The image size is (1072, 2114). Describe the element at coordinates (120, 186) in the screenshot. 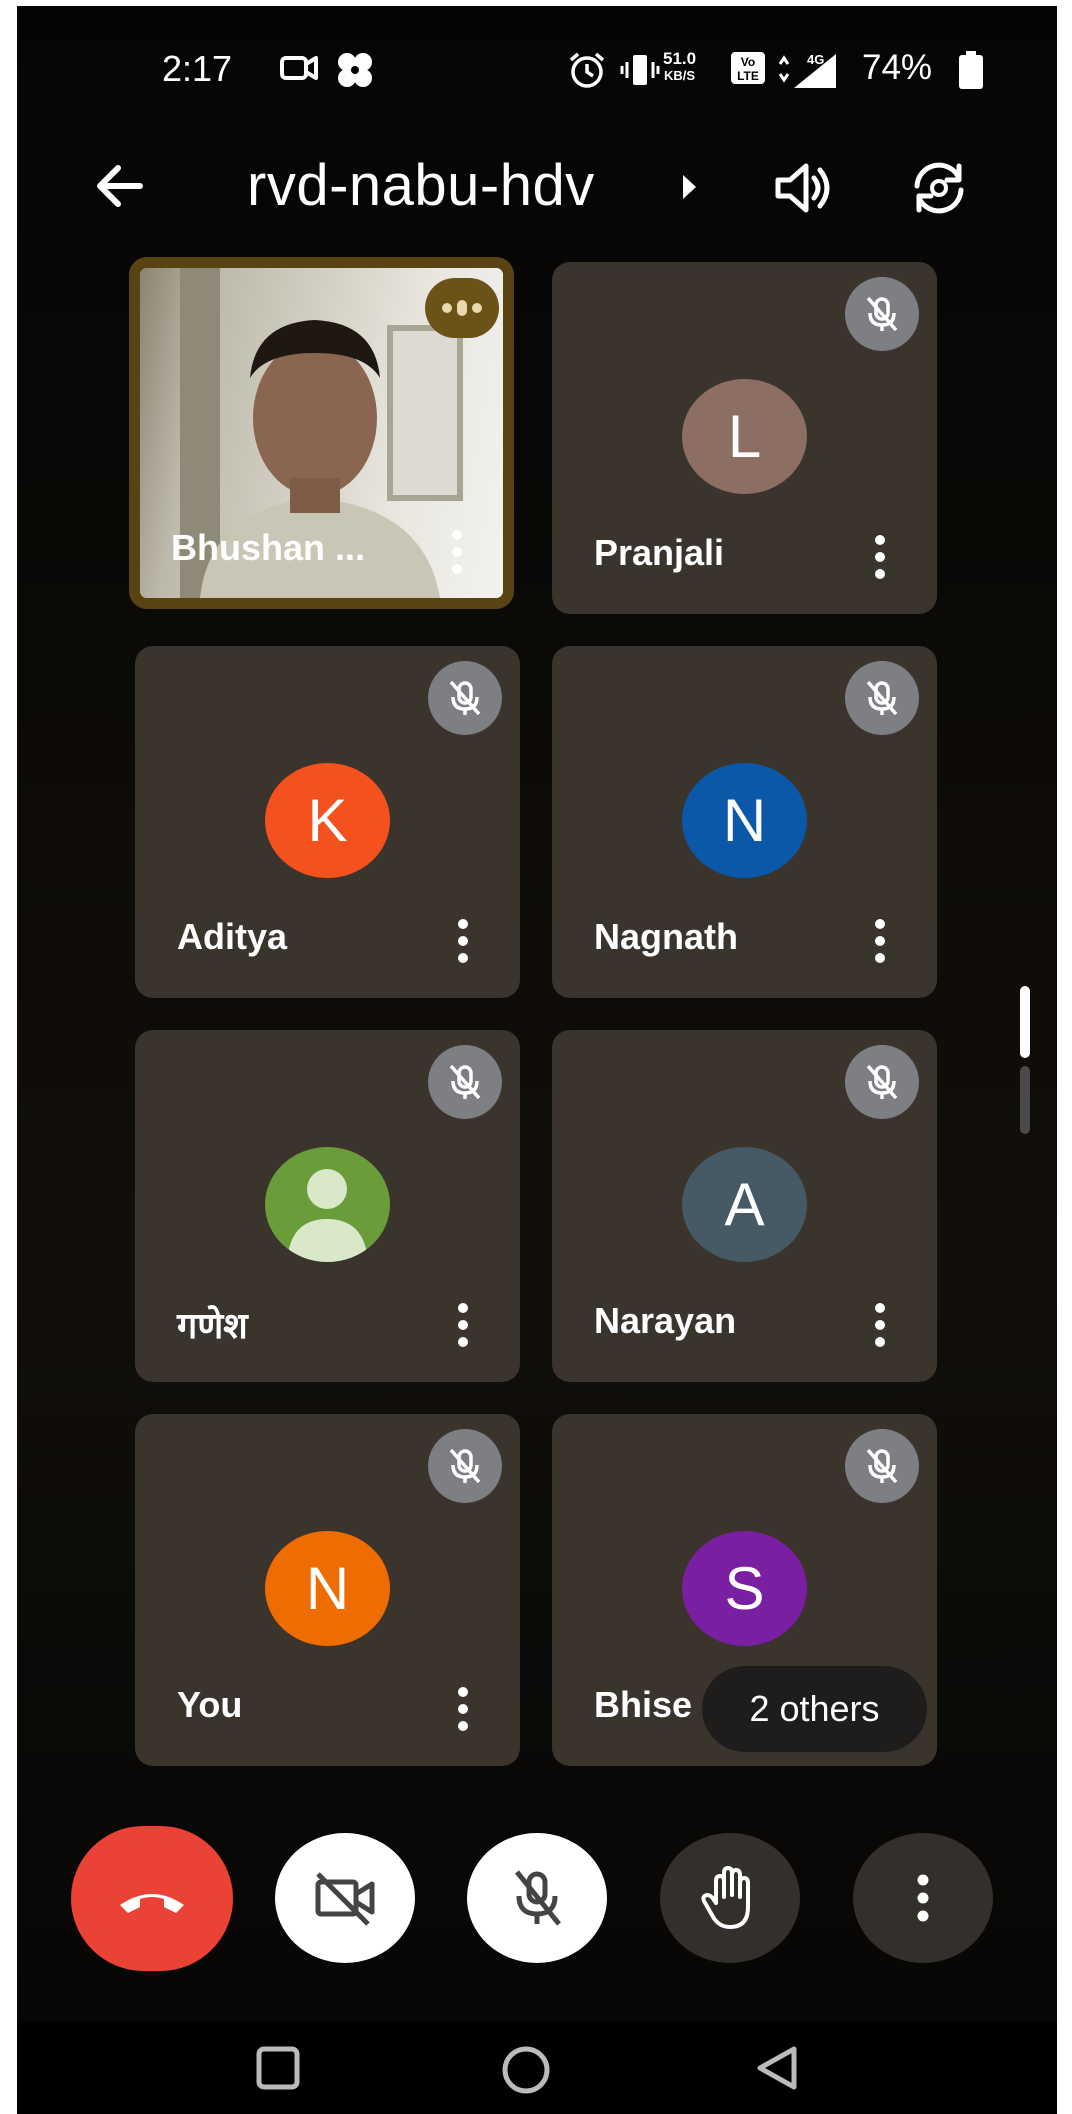

I see `back-arrow-icon` at that location.